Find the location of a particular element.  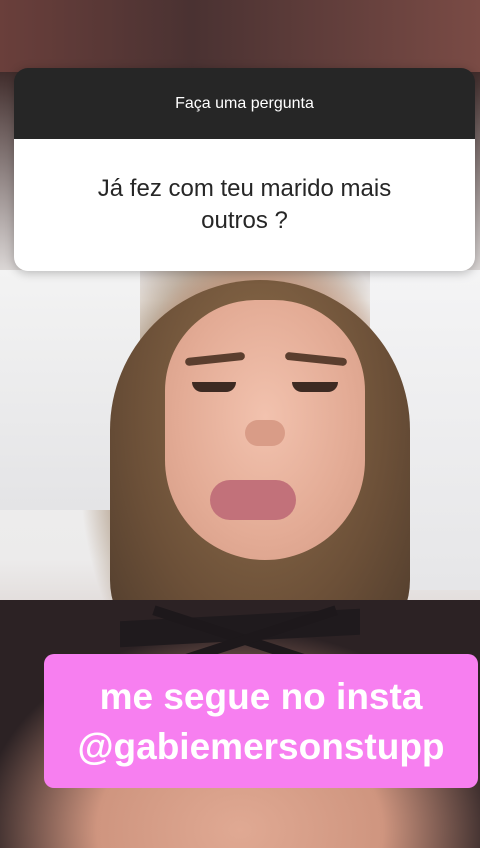

question-text: Já fez com teu marido mais outros ? is located at coordinates (244, 204).